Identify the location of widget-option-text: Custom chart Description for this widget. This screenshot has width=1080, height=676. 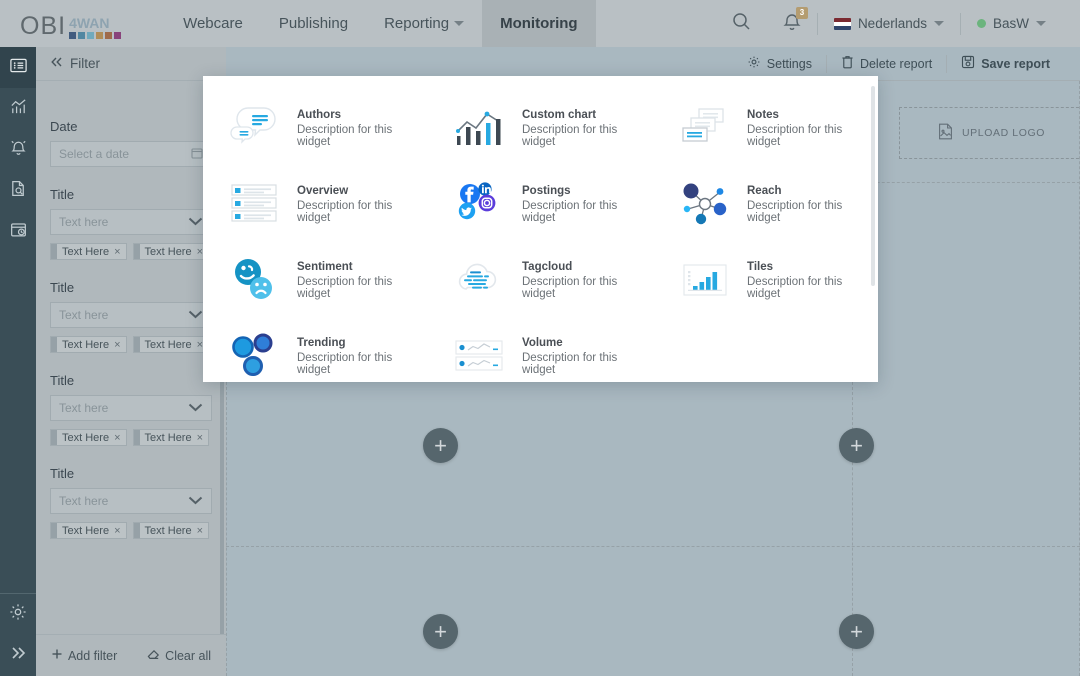
(587, 128).